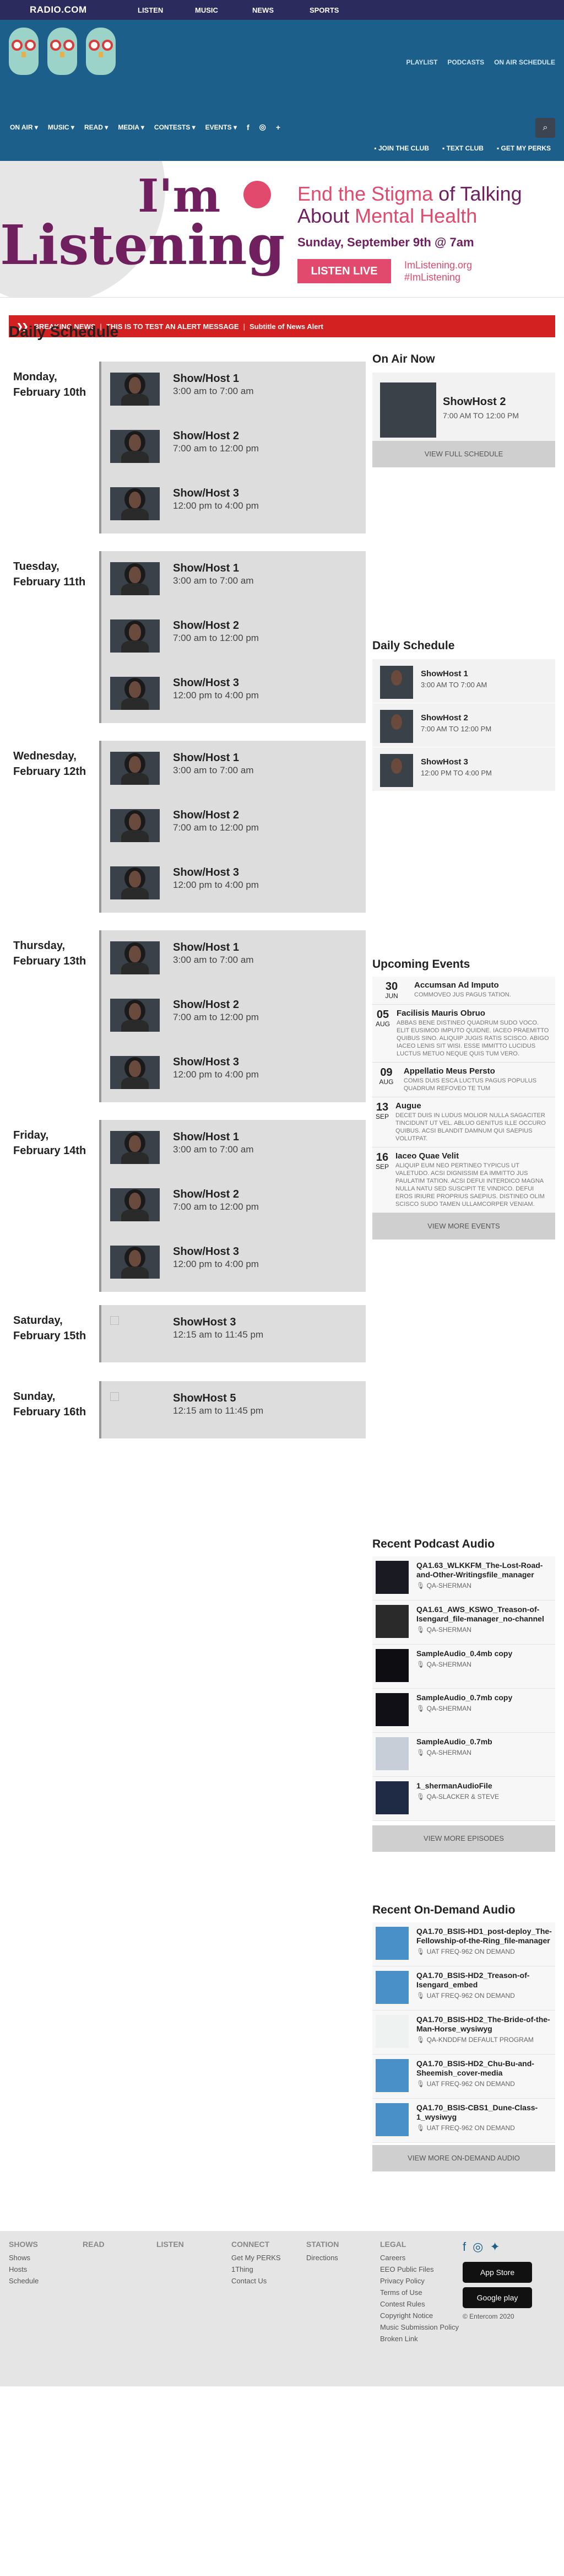  What do you see at coordinates (419, 2315) in the screenshot?
I see `footer-link: Copyright Notice` at bounding box center [419, 2315].